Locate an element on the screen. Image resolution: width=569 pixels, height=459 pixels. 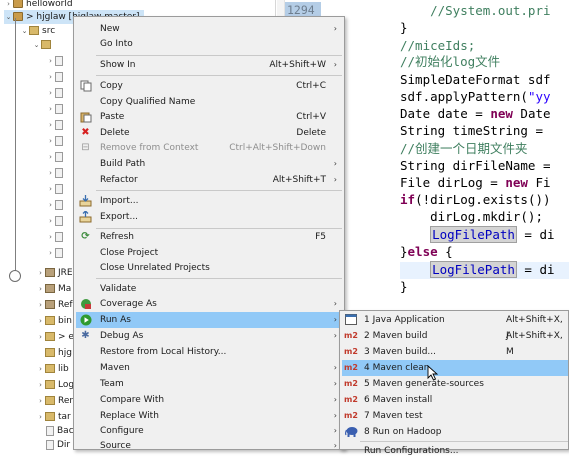
code-line: LogFilePath = di is located at coordinates (492, 269).